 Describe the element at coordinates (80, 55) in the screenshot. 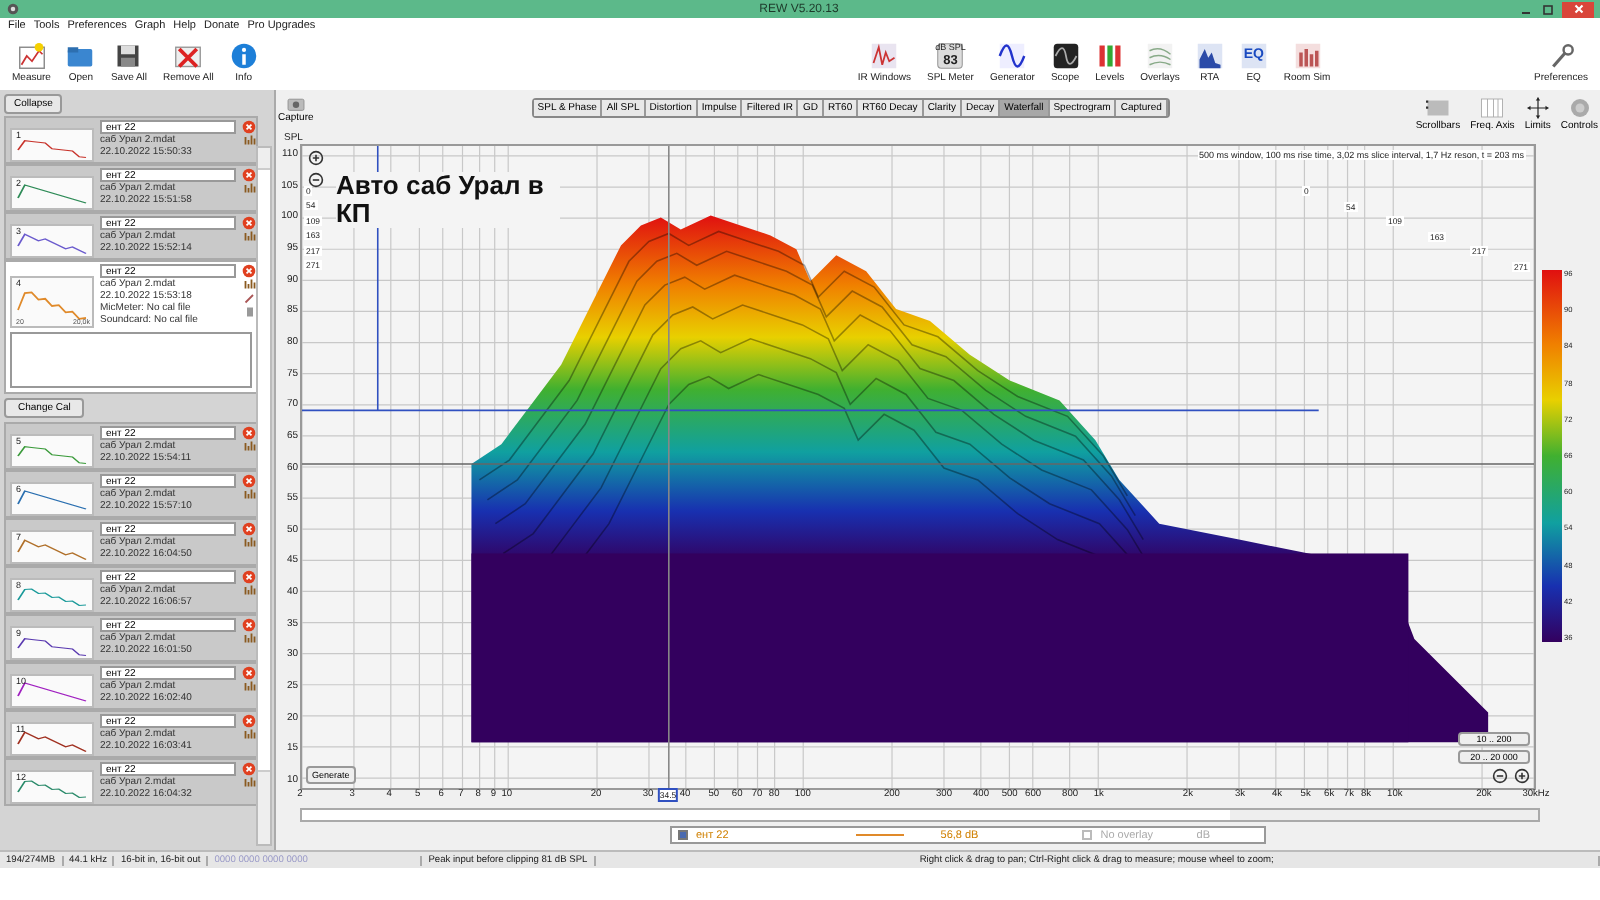

I see `folder-icon` at that location.